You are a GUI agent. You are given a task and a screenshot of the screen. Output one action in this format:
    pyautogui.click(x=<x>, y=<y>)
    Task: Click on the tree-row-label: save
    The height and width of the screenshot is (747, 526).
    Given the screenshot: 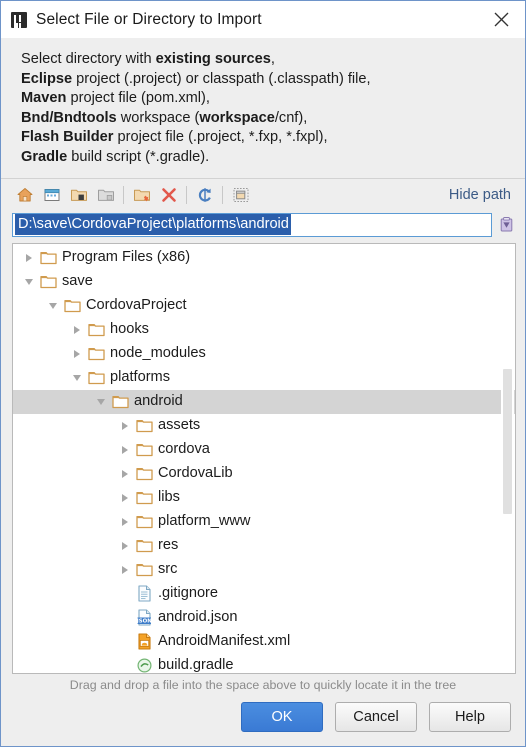 What is the action you would take?
    pyautogui.click(x=77, y=281)
    